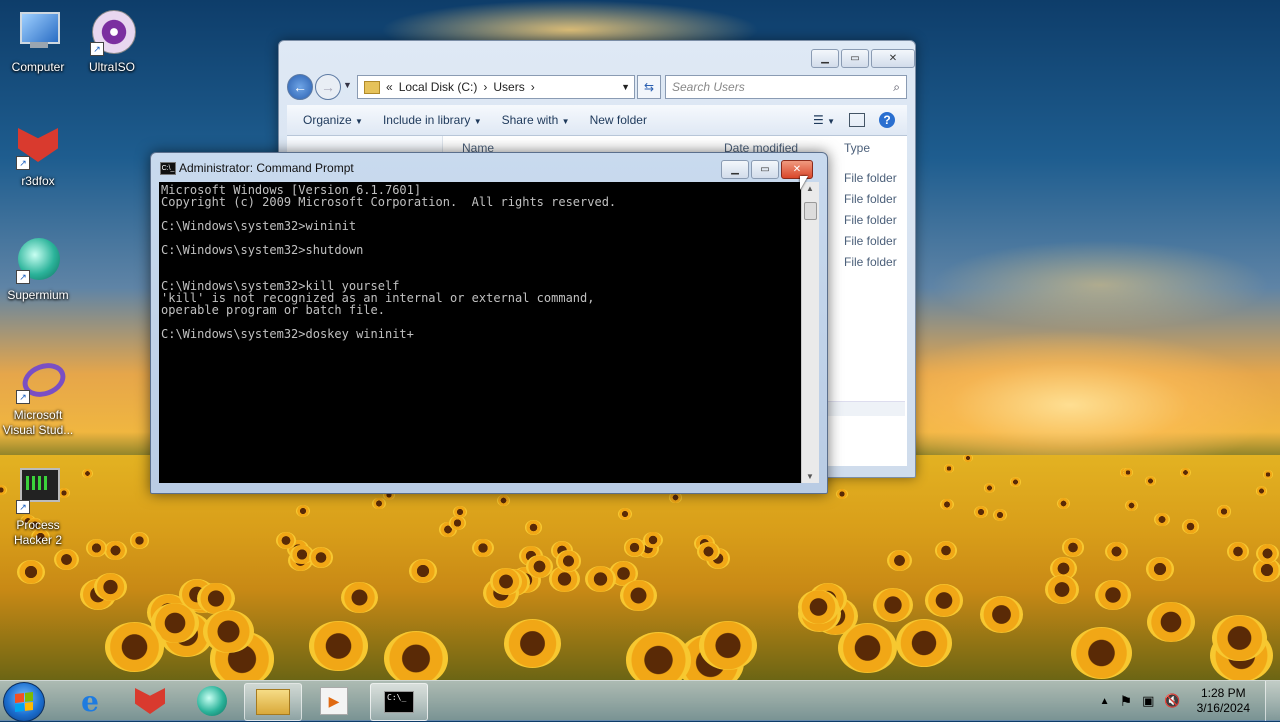 Image resolution: width=1280 pixels, height=722 pixels. What do you see at coordinates (273, 702) in the screenshot?
I see `taskbar-explorer` at bounding box center [273, 702].